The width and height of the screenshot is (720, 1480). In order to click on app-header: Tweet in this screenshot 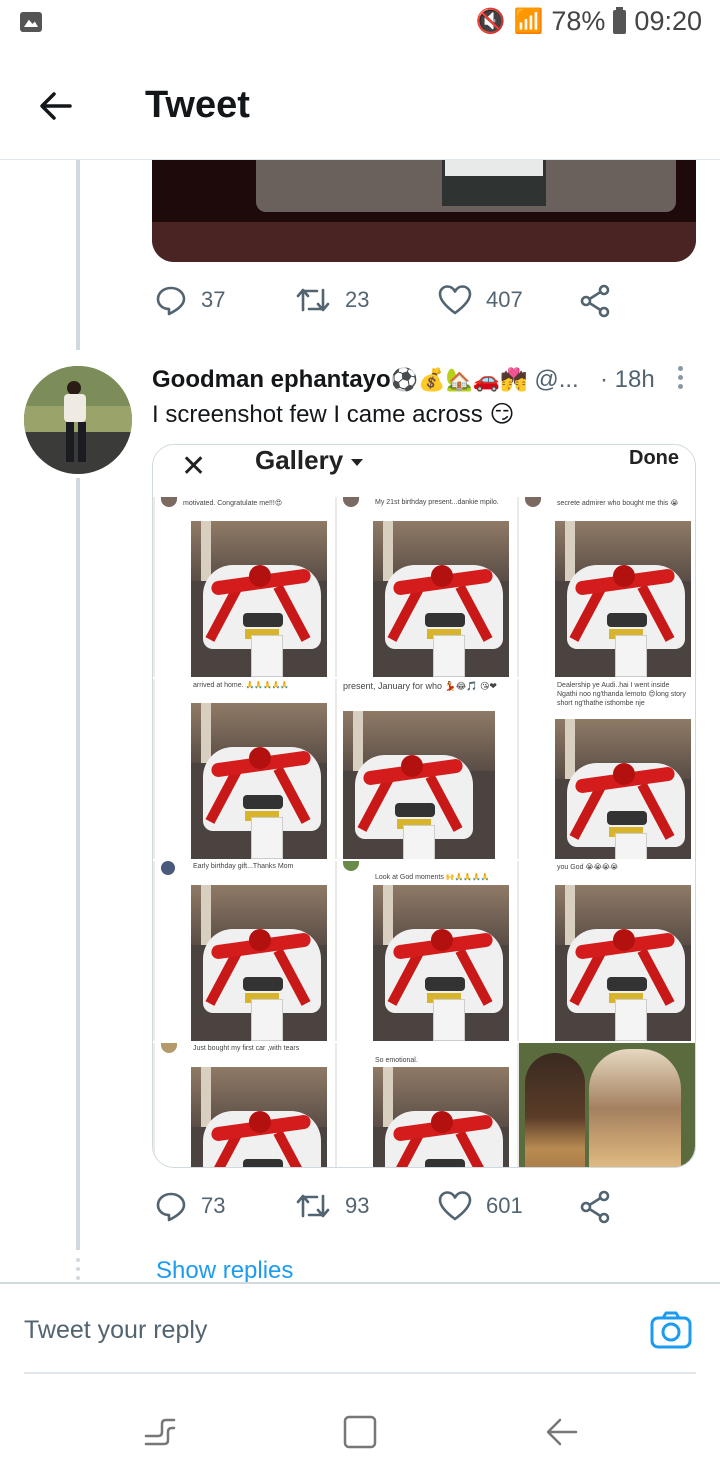, I will do `click(360, 105)`.